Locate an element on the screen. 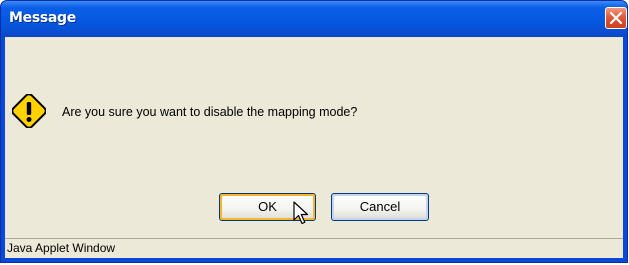  close-icon is located at coordinates (616, 18).